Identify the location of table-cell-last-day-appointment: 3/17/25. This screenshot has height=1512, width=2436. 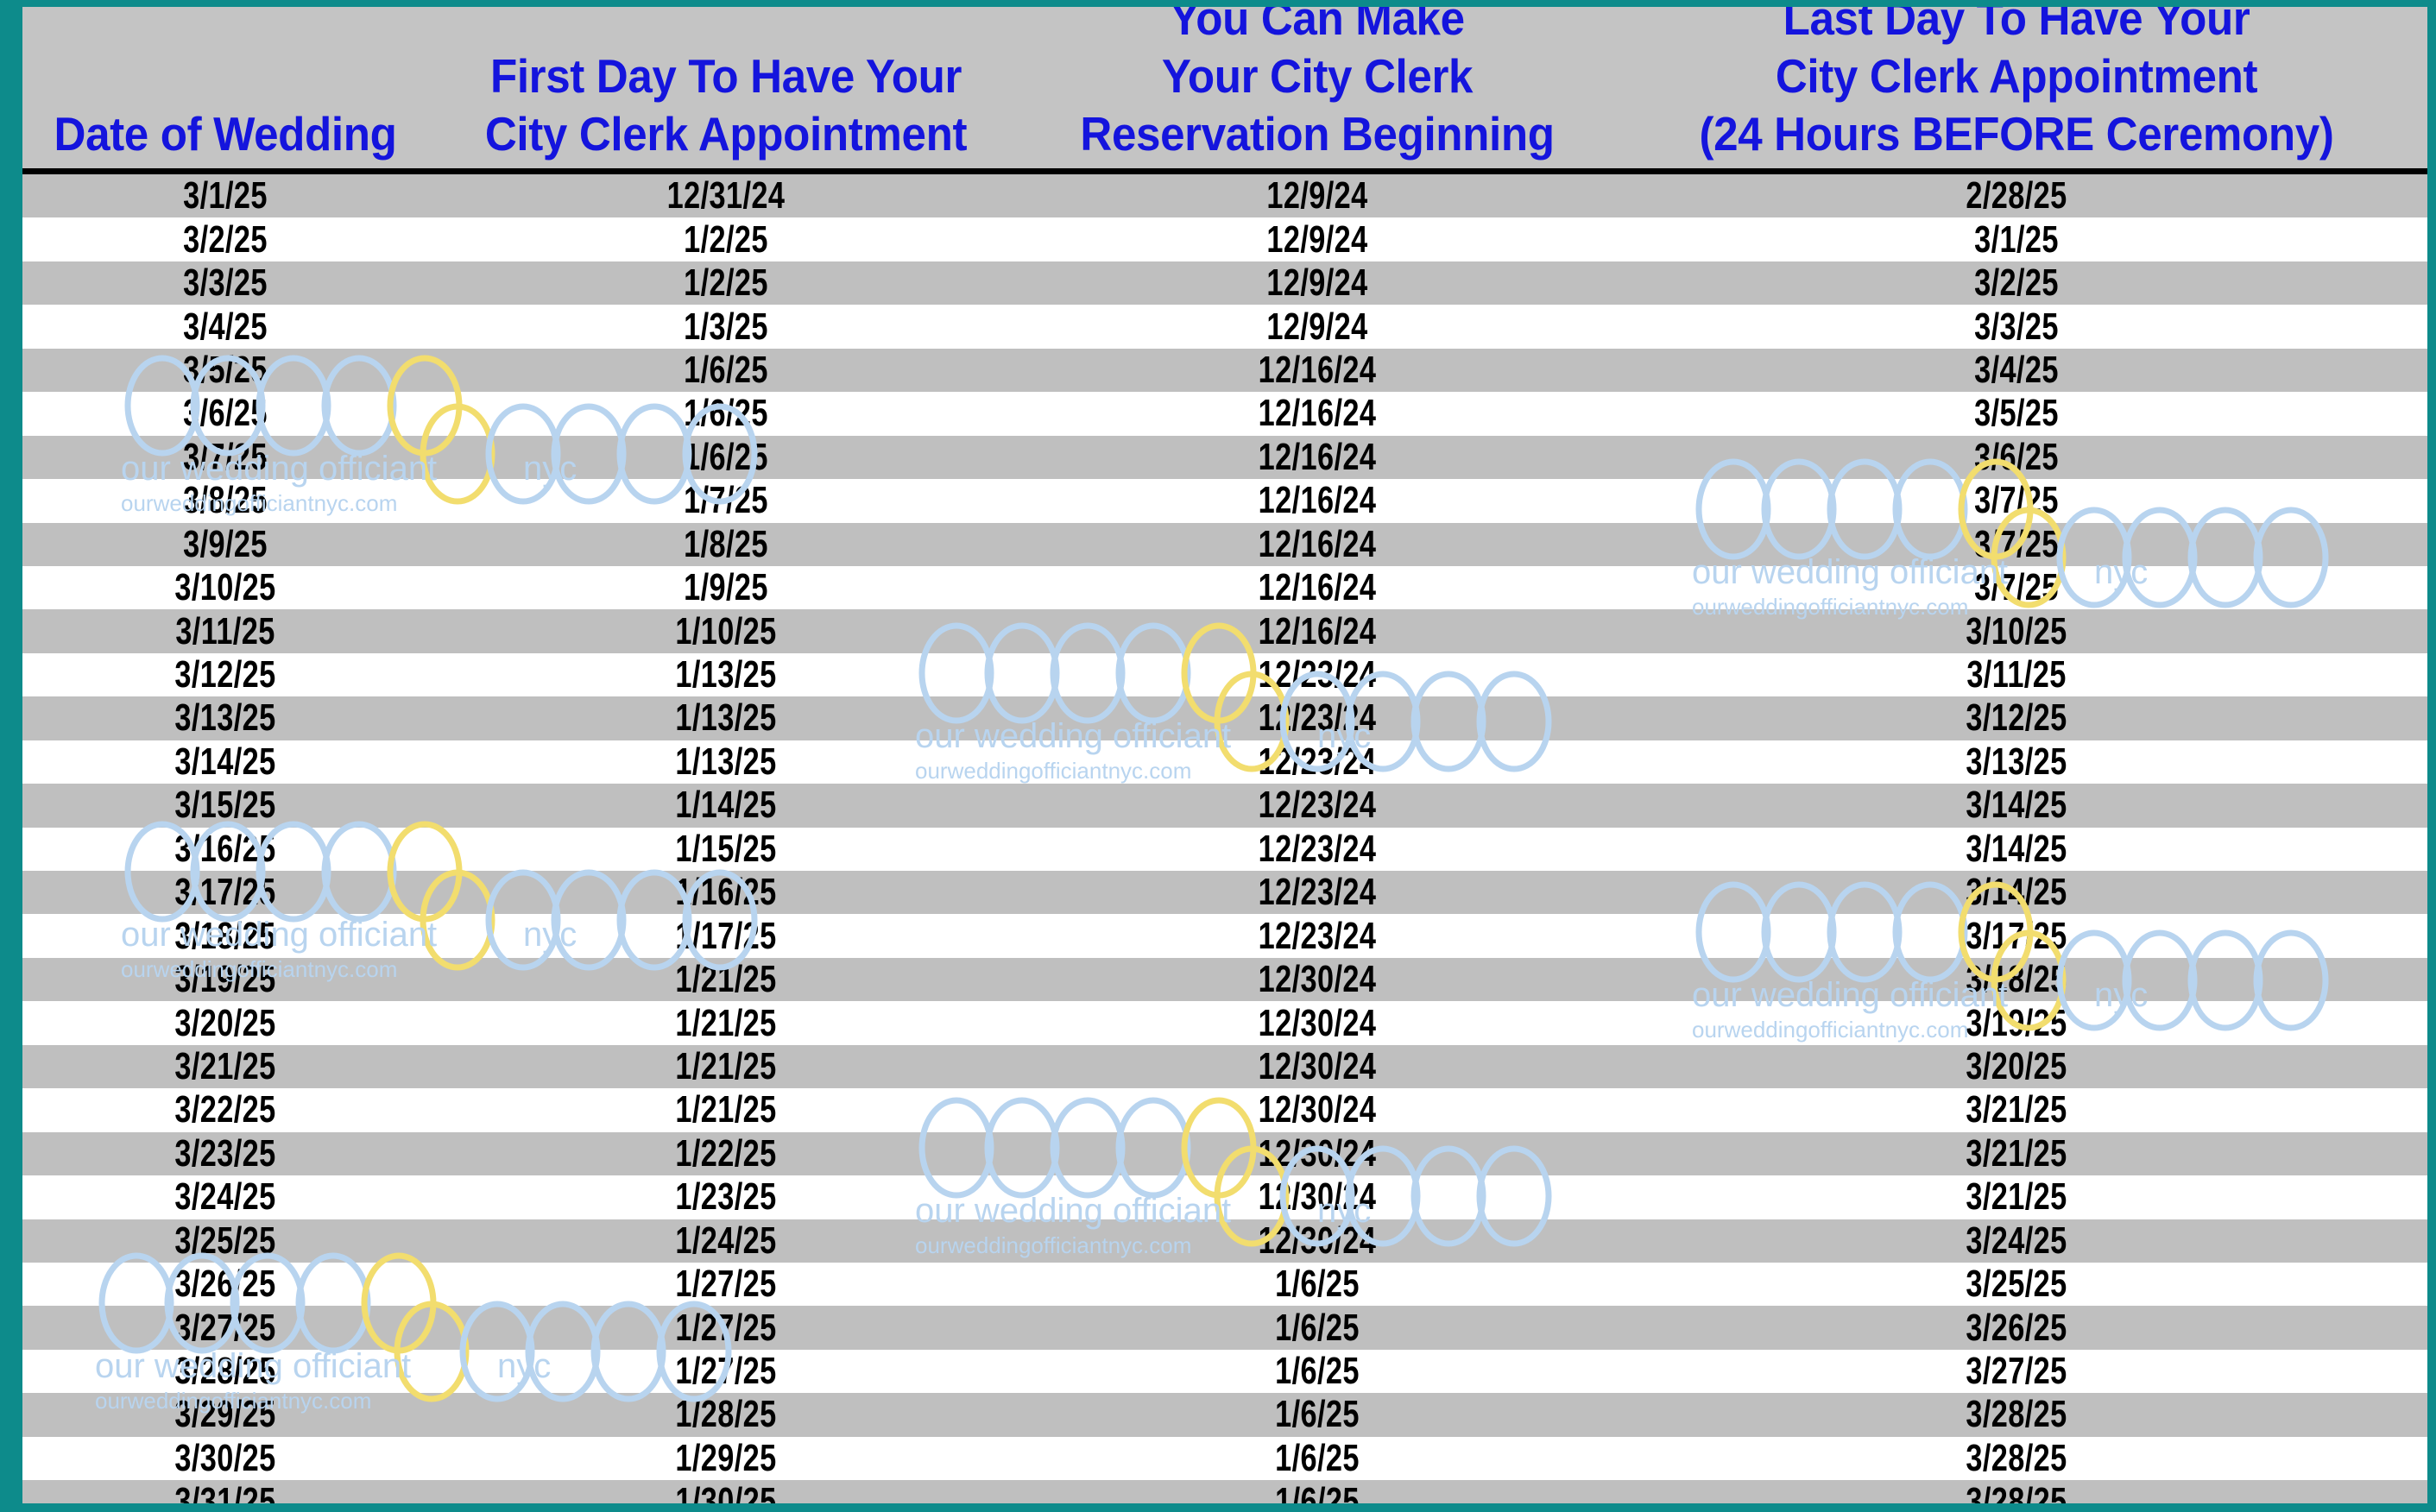
(2017, 936).